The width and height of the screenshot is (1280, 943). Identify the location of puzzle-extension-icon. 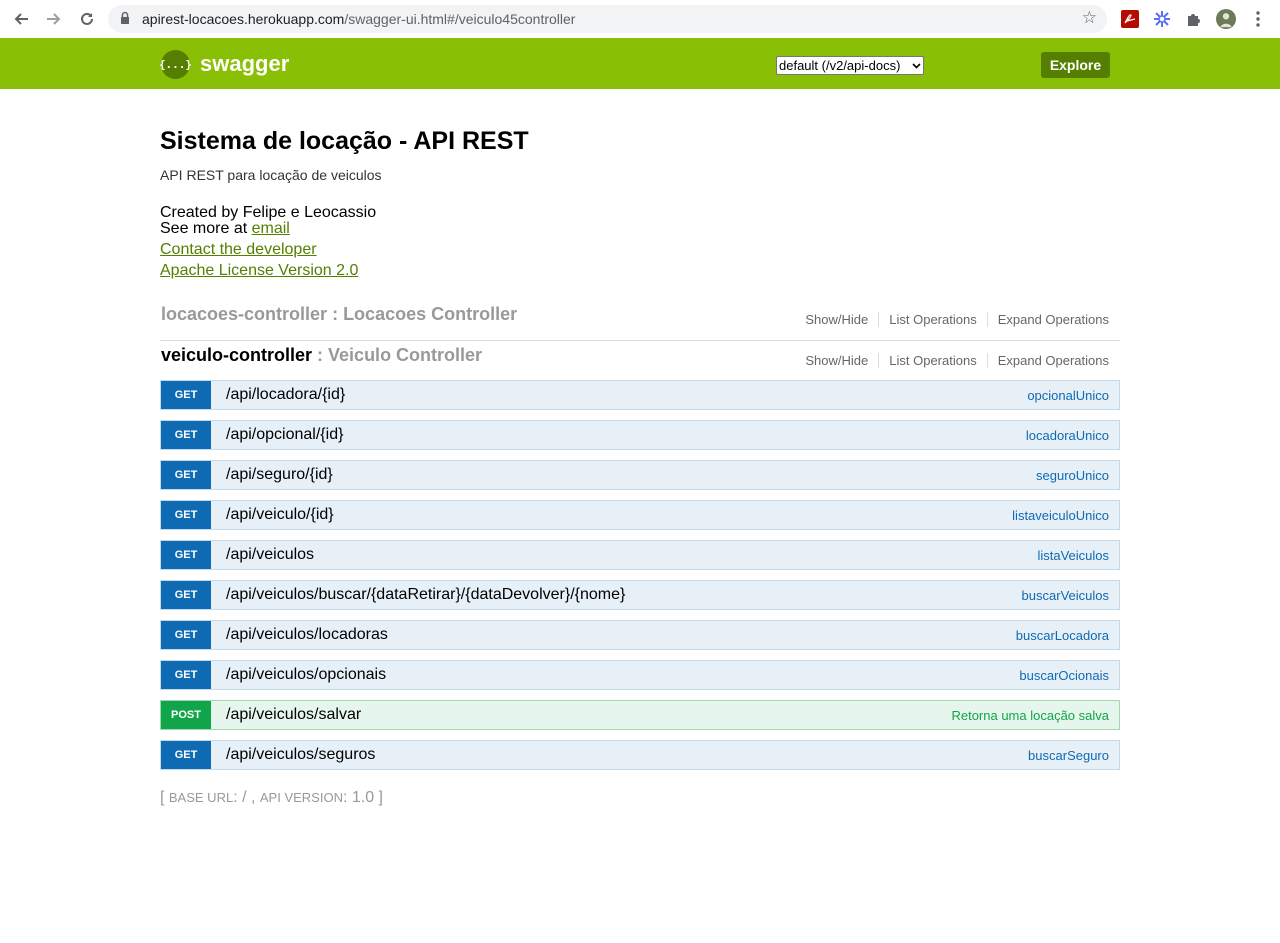
(1194, 19).